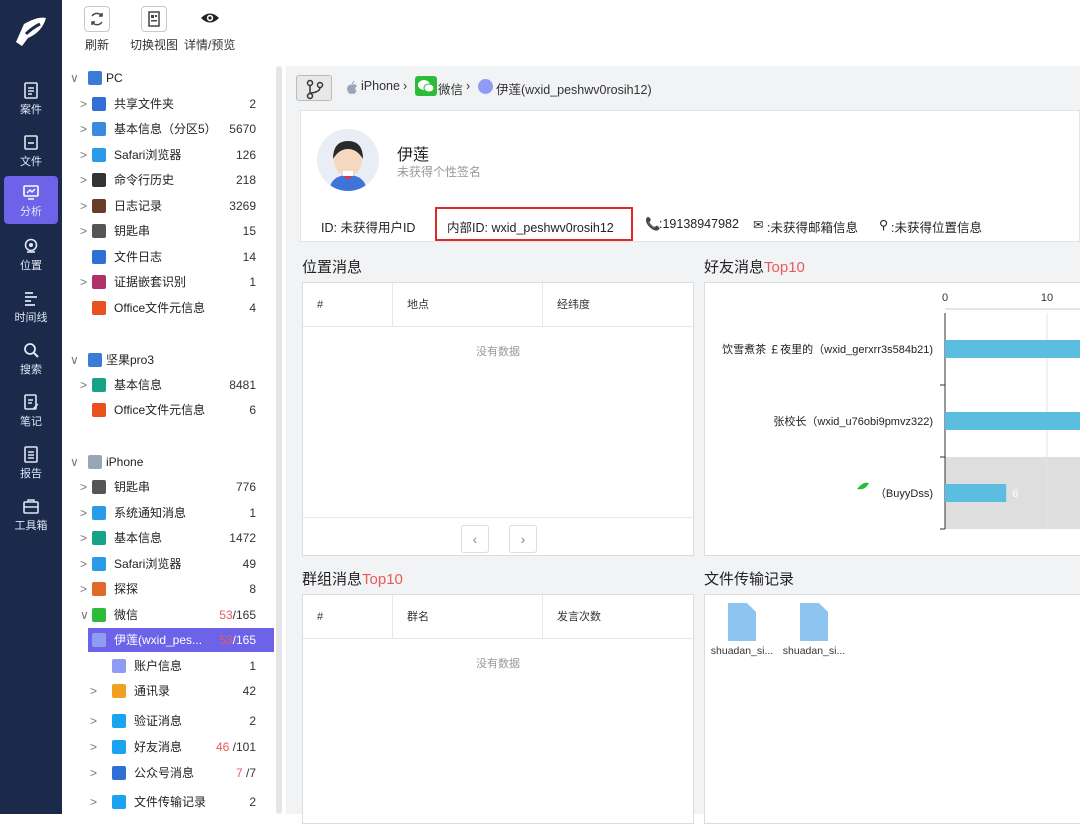  What do you see at coordinates (475, 539) in the screenshot?
I see `prev-page-button: ‹` at bounding box center [475, 539].